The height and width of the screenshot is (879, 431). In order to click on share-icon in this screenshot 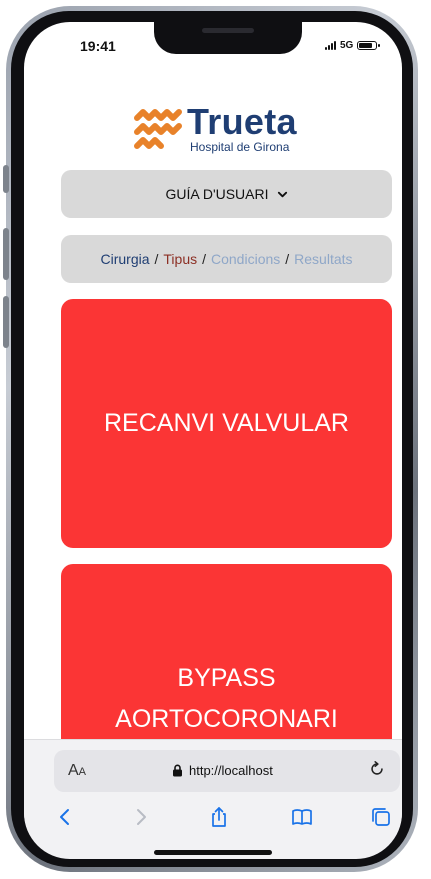, I will do `click(219, 817)`.